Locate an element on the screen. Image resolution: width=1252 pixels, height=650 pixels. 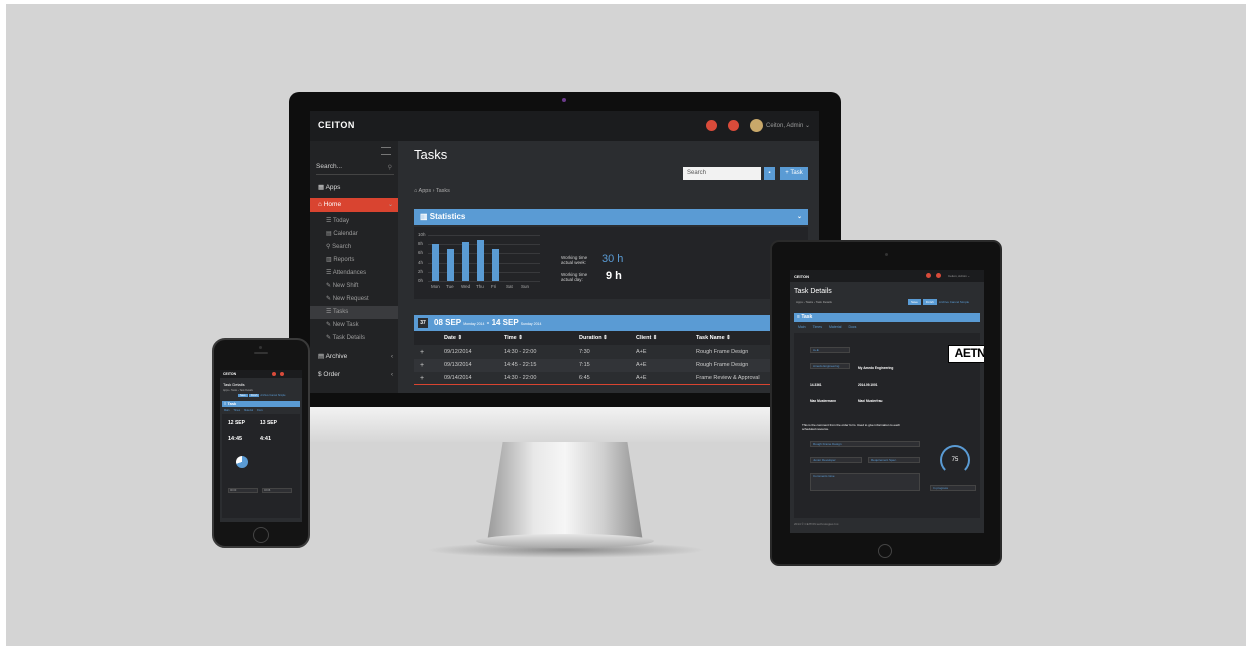
statistics-panel-header: ▥ Statistics ⌄ is located at coordinates (611, 217).